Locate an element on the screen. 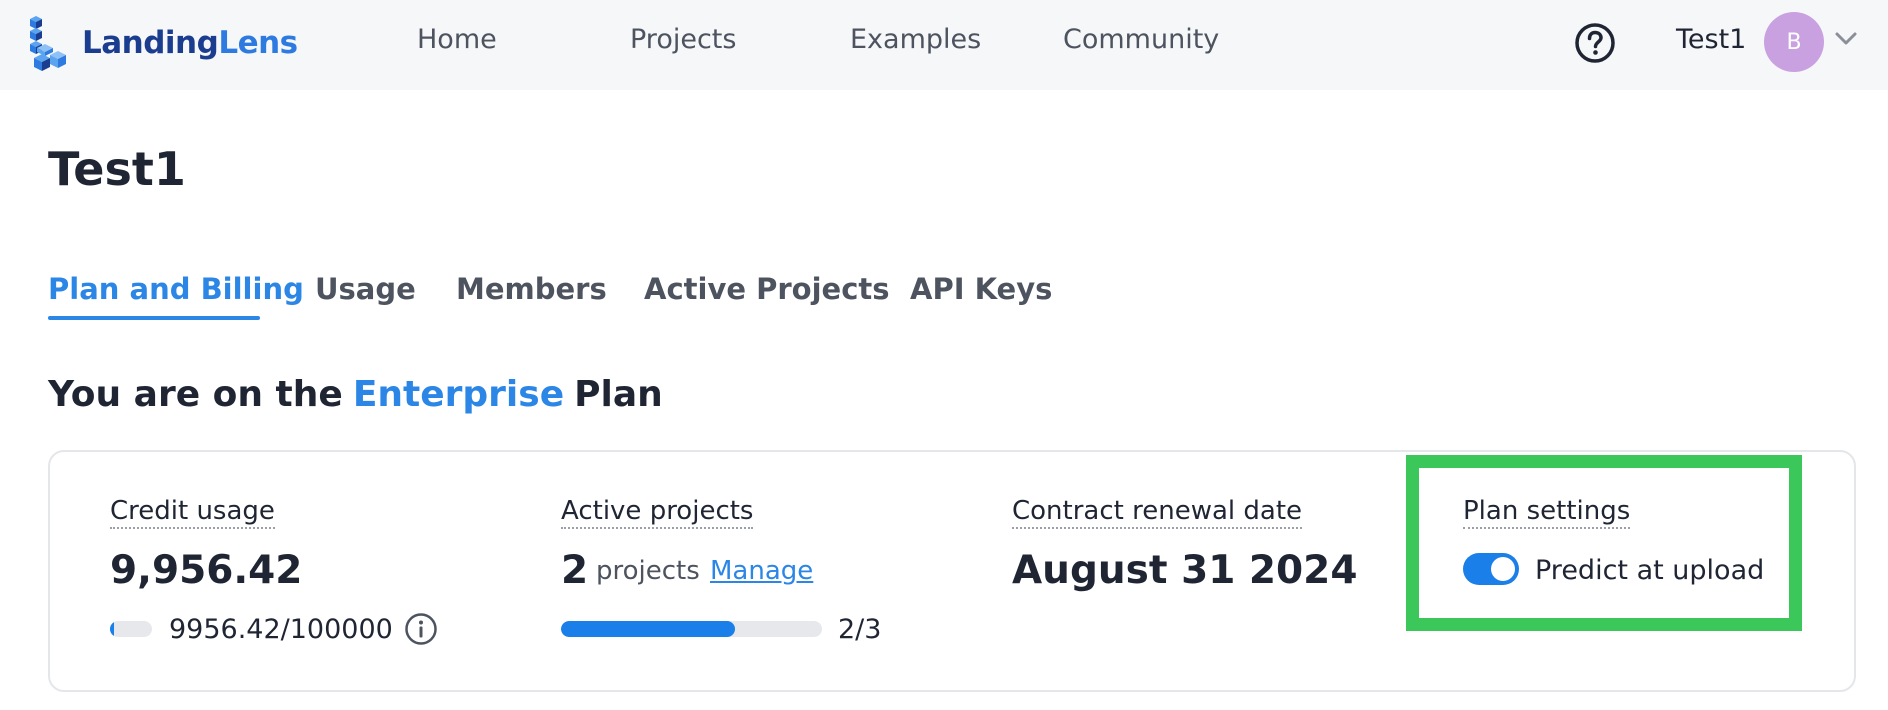  tab-plan-and-billing: Plan and Billing is located at coordinates (176, 289).